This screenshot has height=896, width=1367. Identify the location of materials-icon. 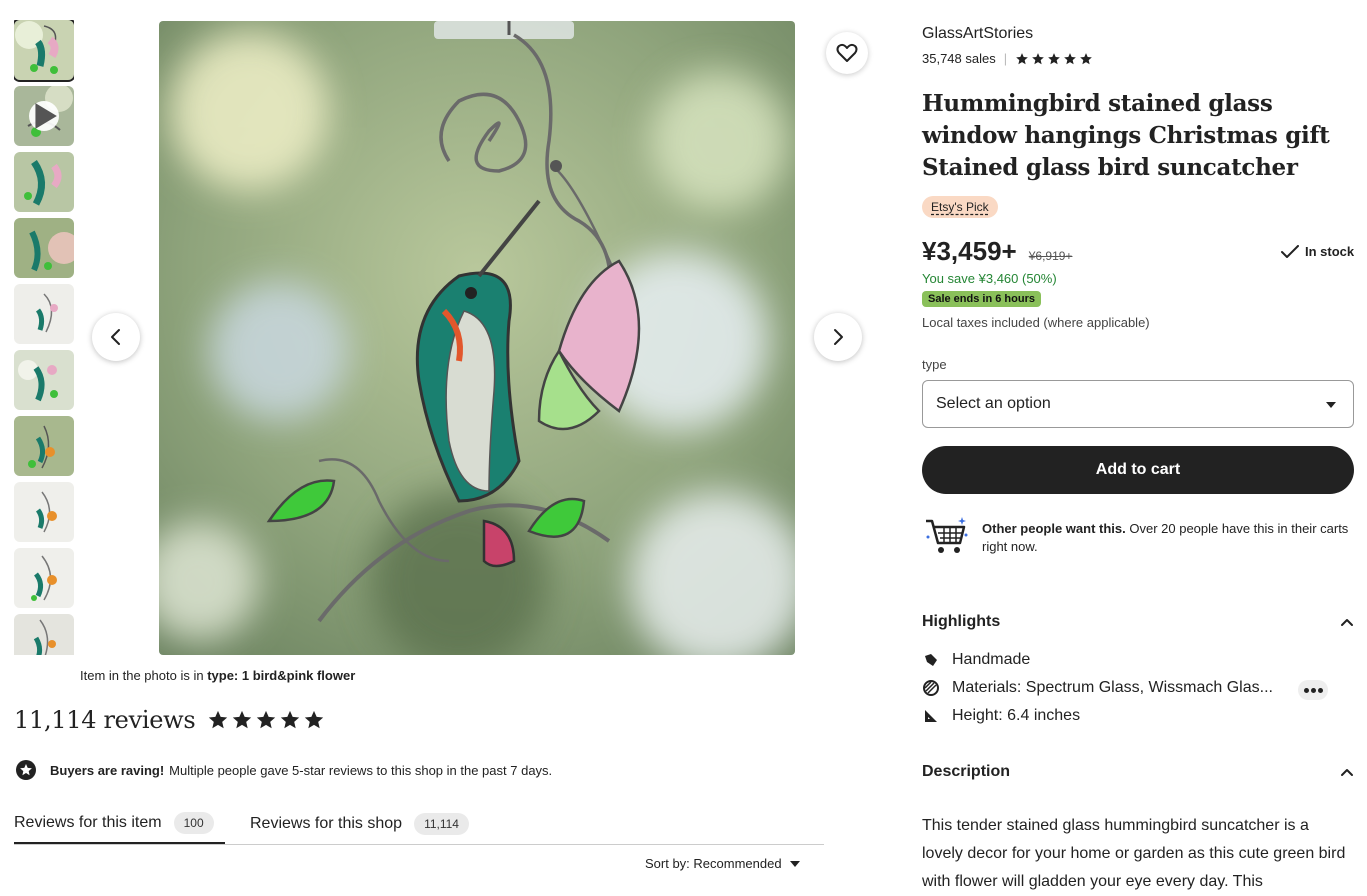
(931, 688).